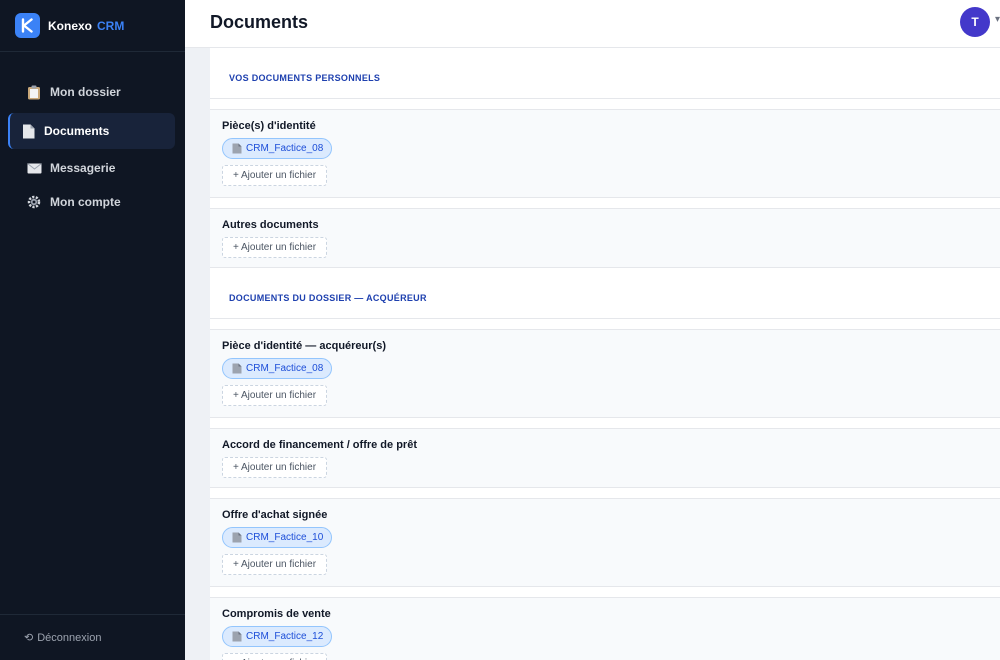 Image resolution: width=1000 pixels, height=660 pixels. Describe the element at coordinates (34, 92) in the screenshot. I see `clipboard-icon` at that location.